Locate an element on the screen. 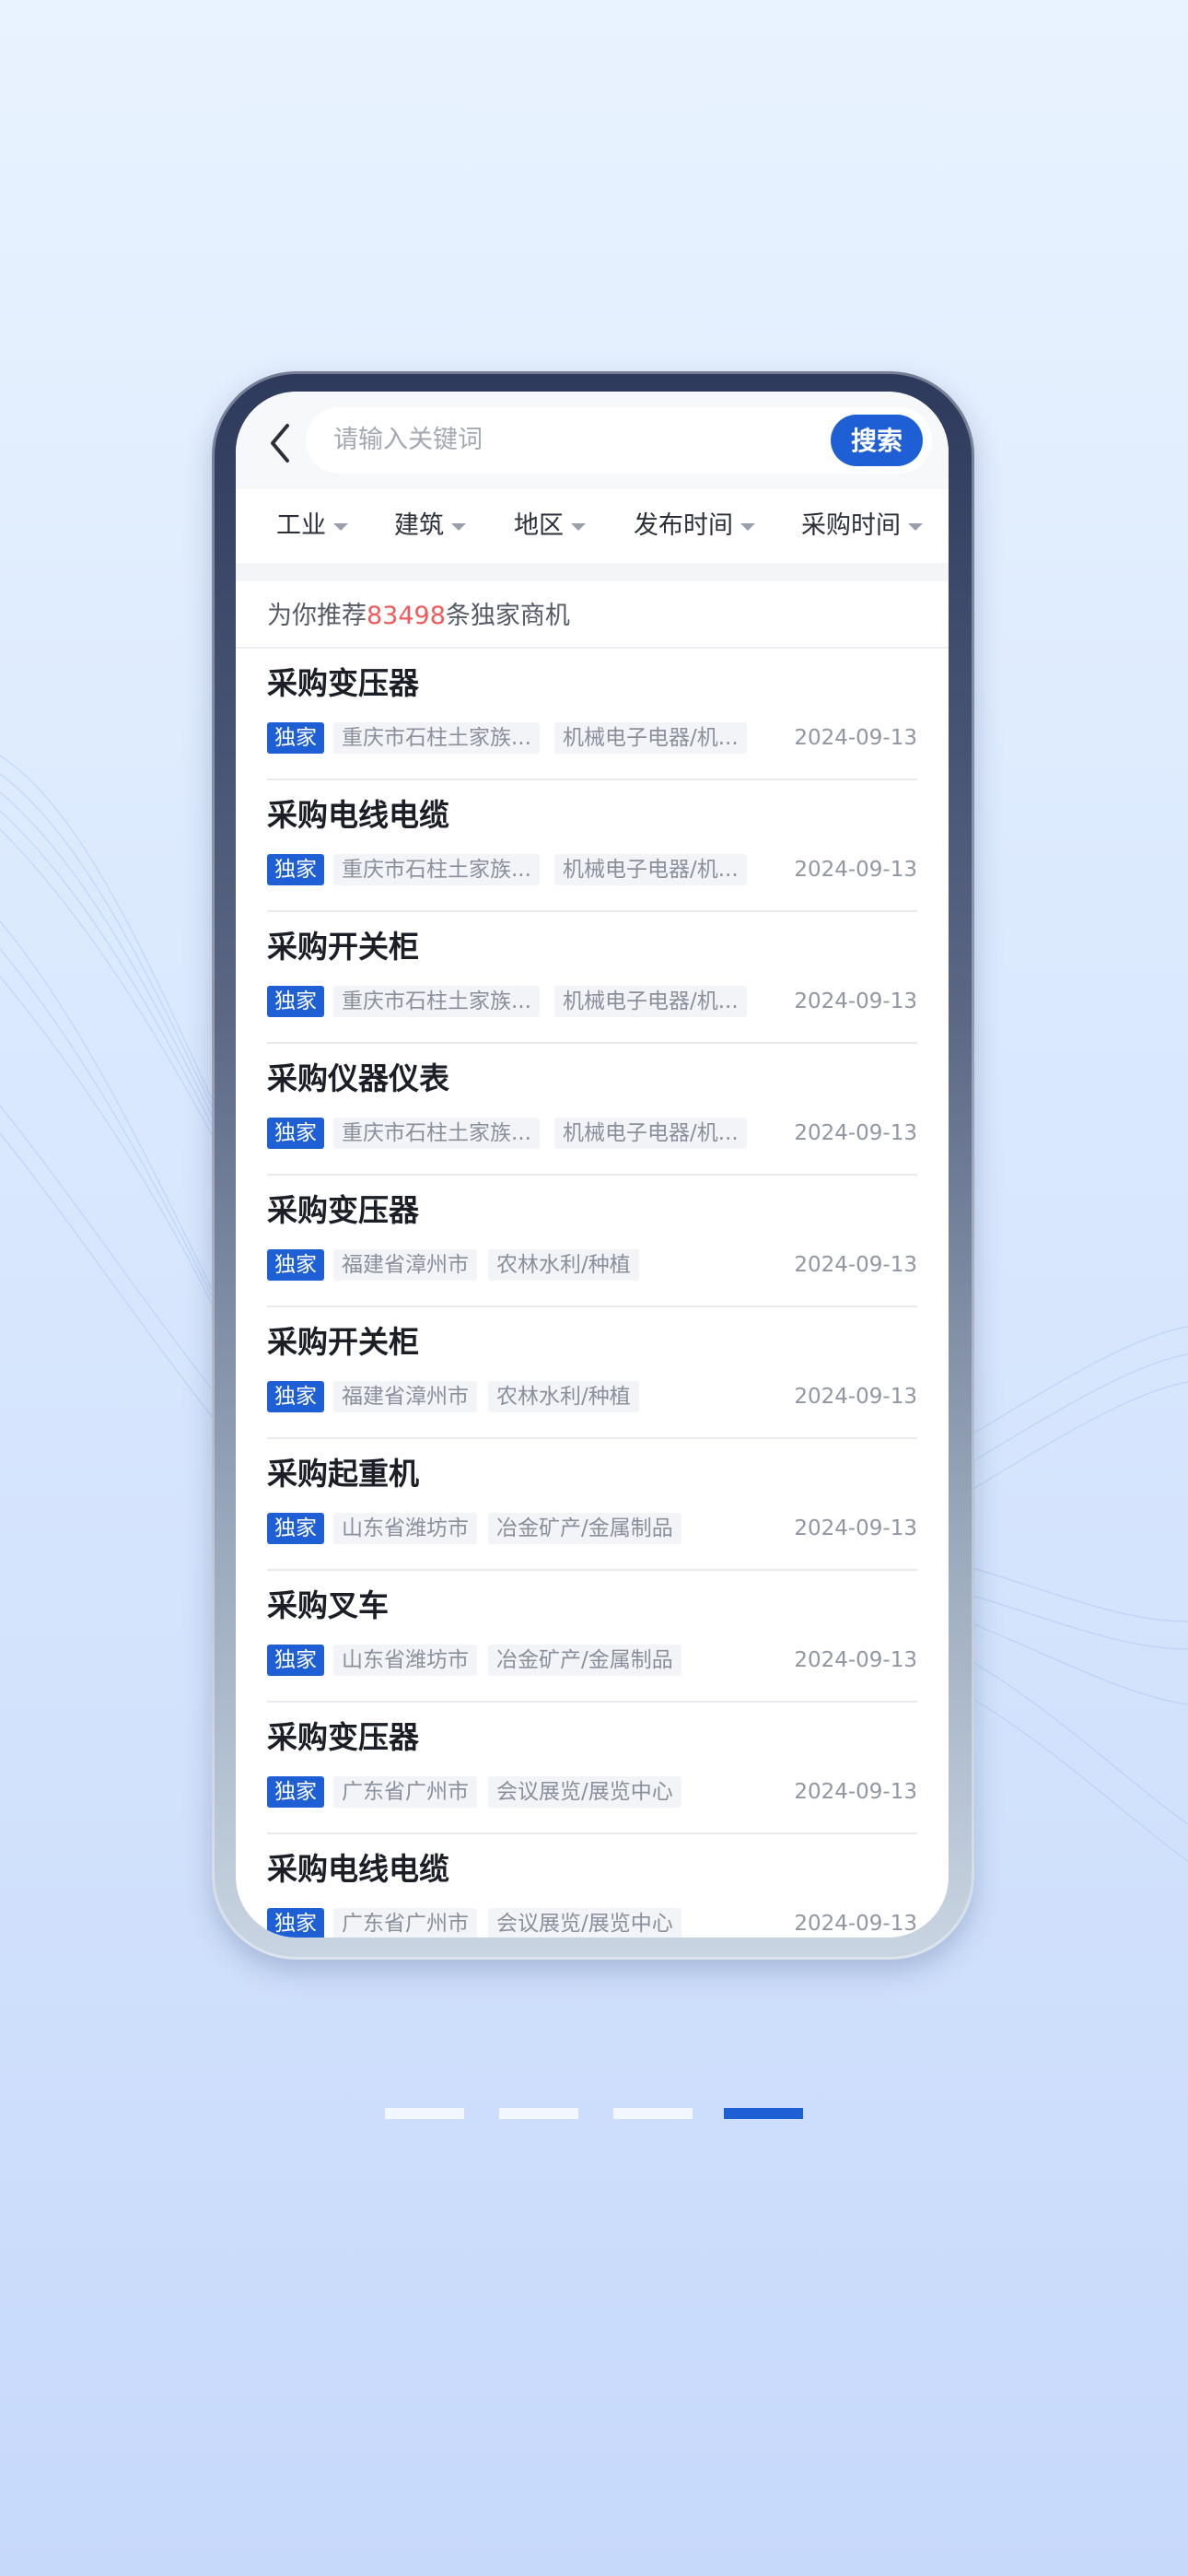 This screenshot has height=2576, width=1188. filter-bar: 工业 建筑 地区 发布时间 采购时间 is located at coordinates (592, 526).